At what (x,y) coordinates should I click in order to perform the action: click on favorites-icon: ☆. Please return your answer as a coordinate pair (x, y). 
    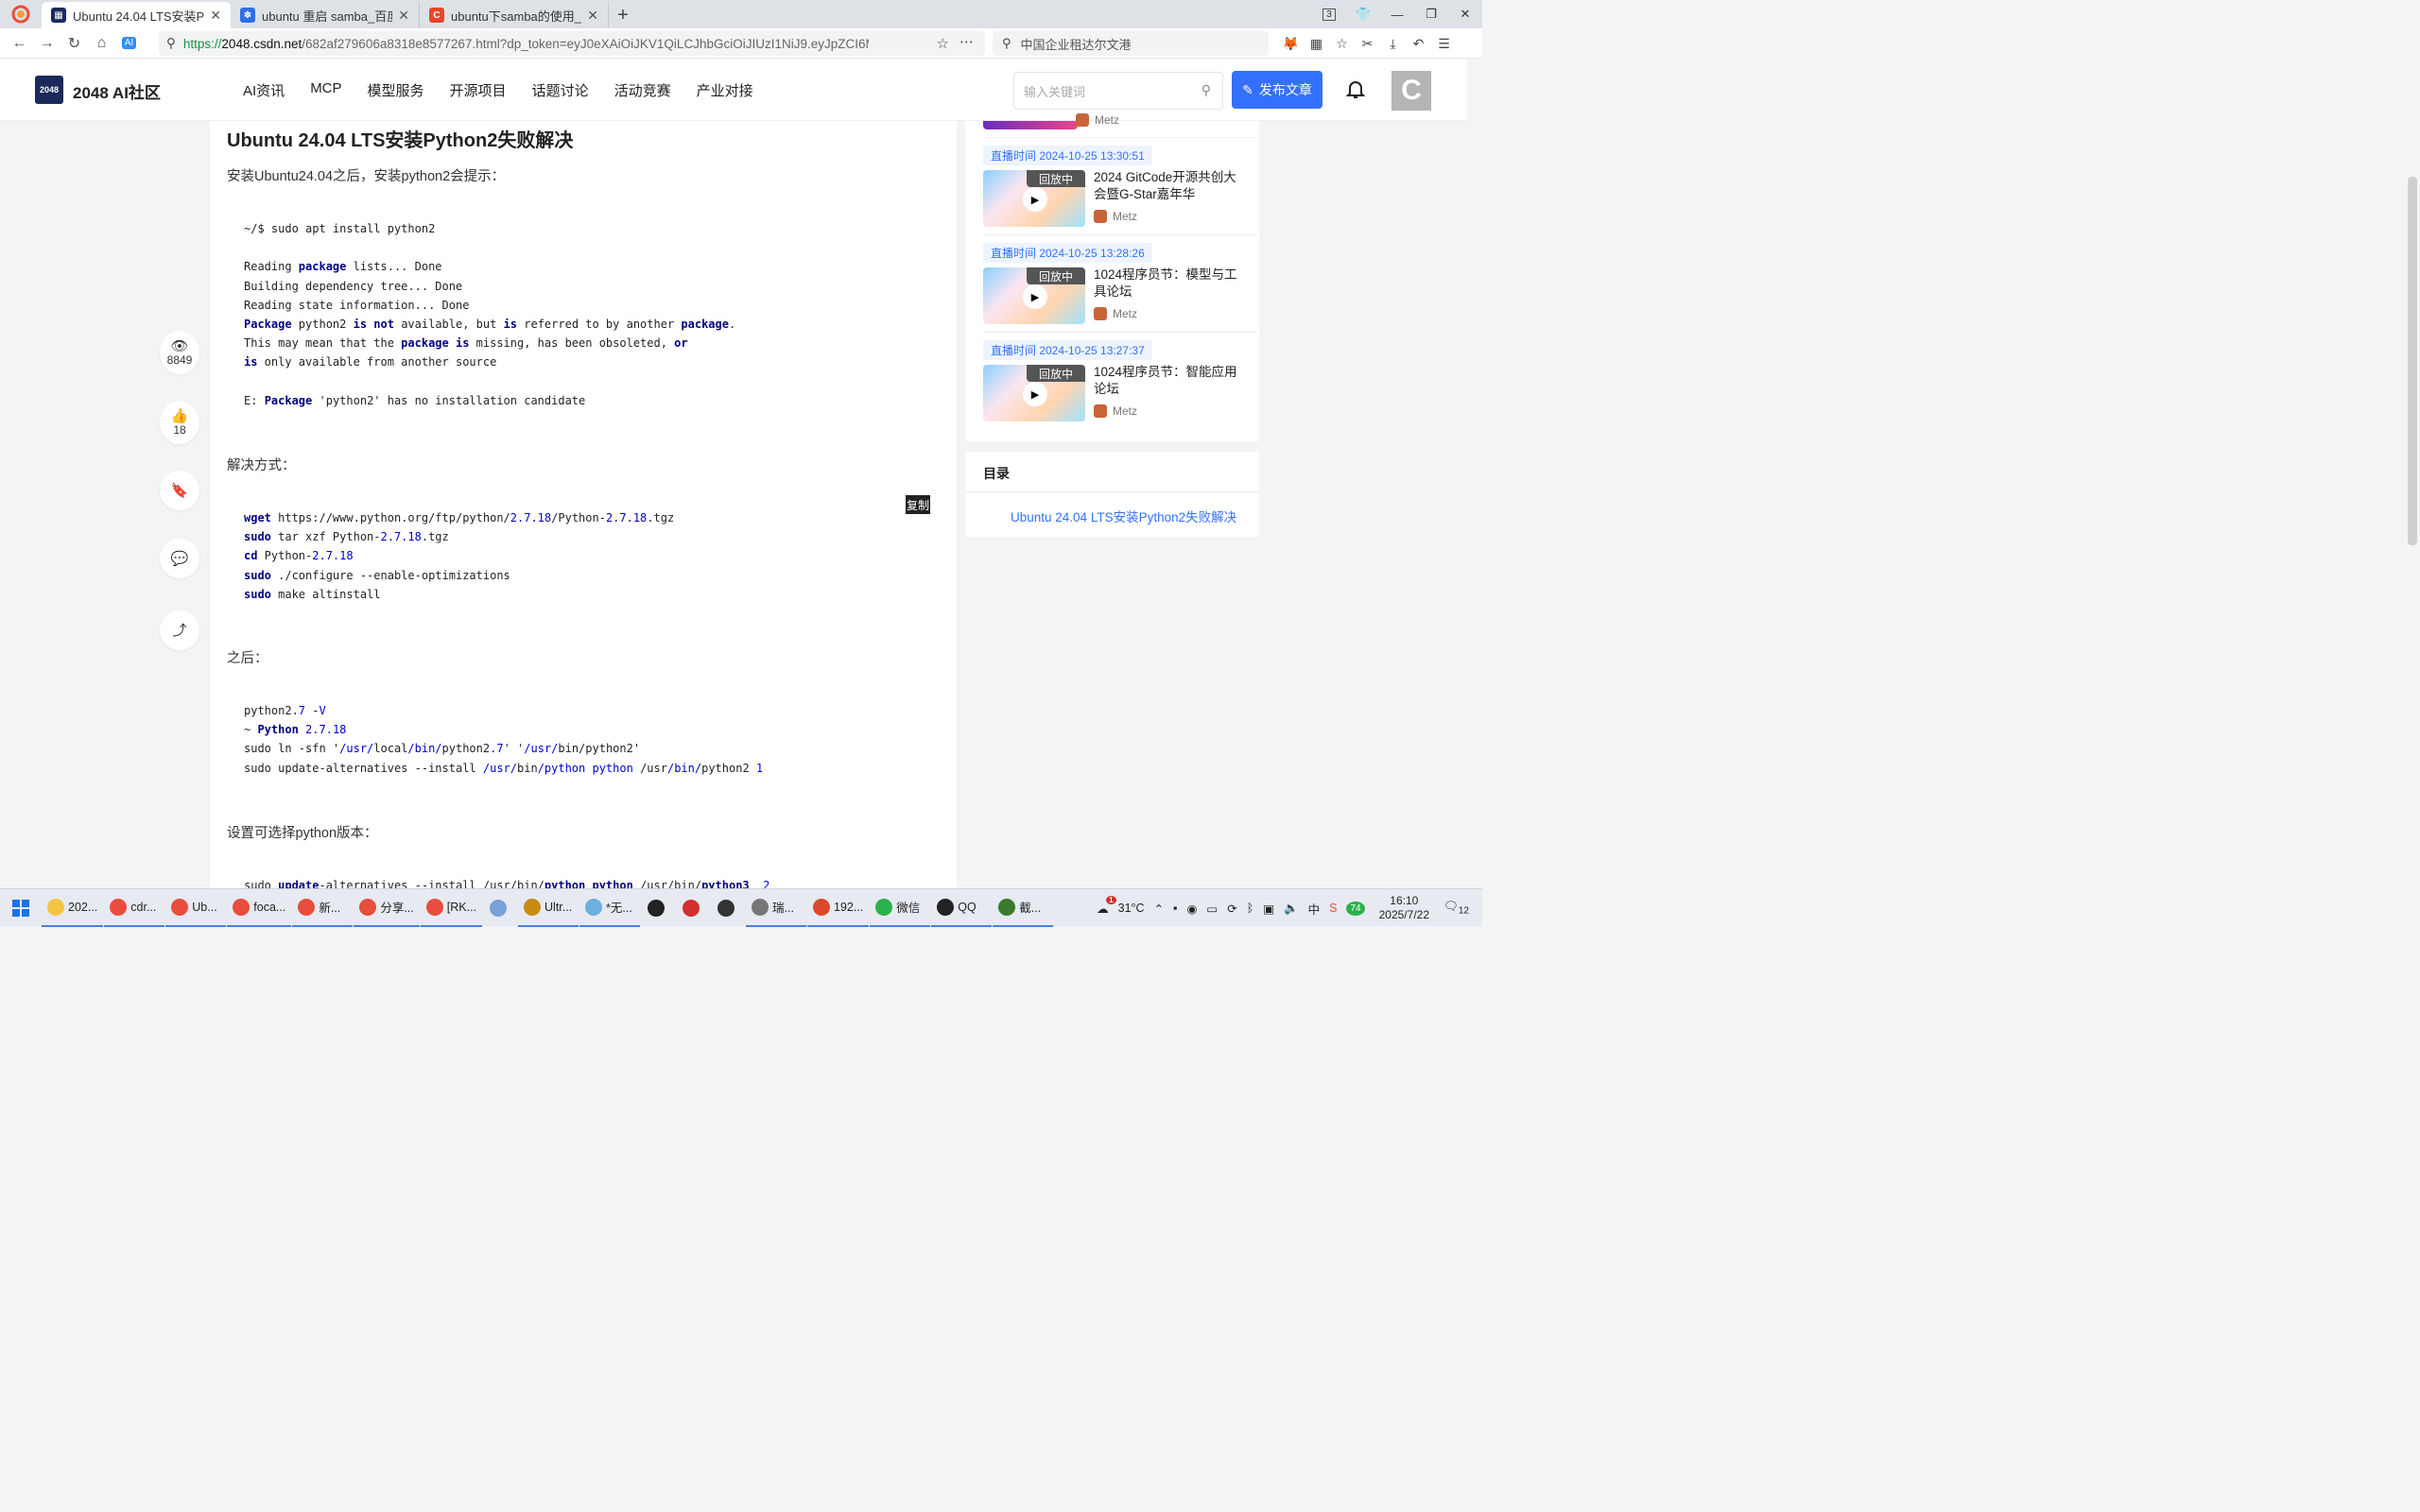
    Looking at the image, I should click on (1342, 43).